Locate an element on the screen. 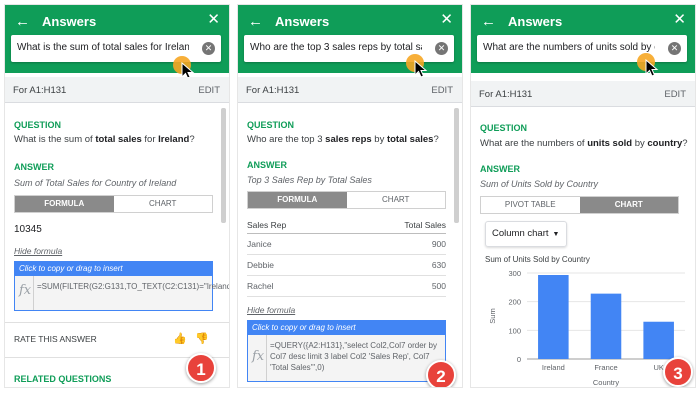 This screenshot has height=395, width=700. related-questions-label: RELATED QUESTIONS is located at coordinates (63, 379).